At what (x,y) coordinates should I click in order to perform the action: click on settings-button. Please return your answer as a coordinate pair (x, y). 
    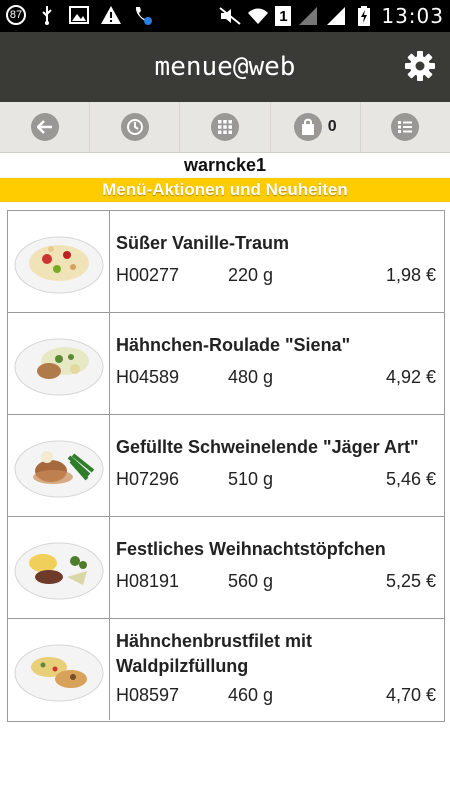
    Looking at the image, I should click on (420, 66).